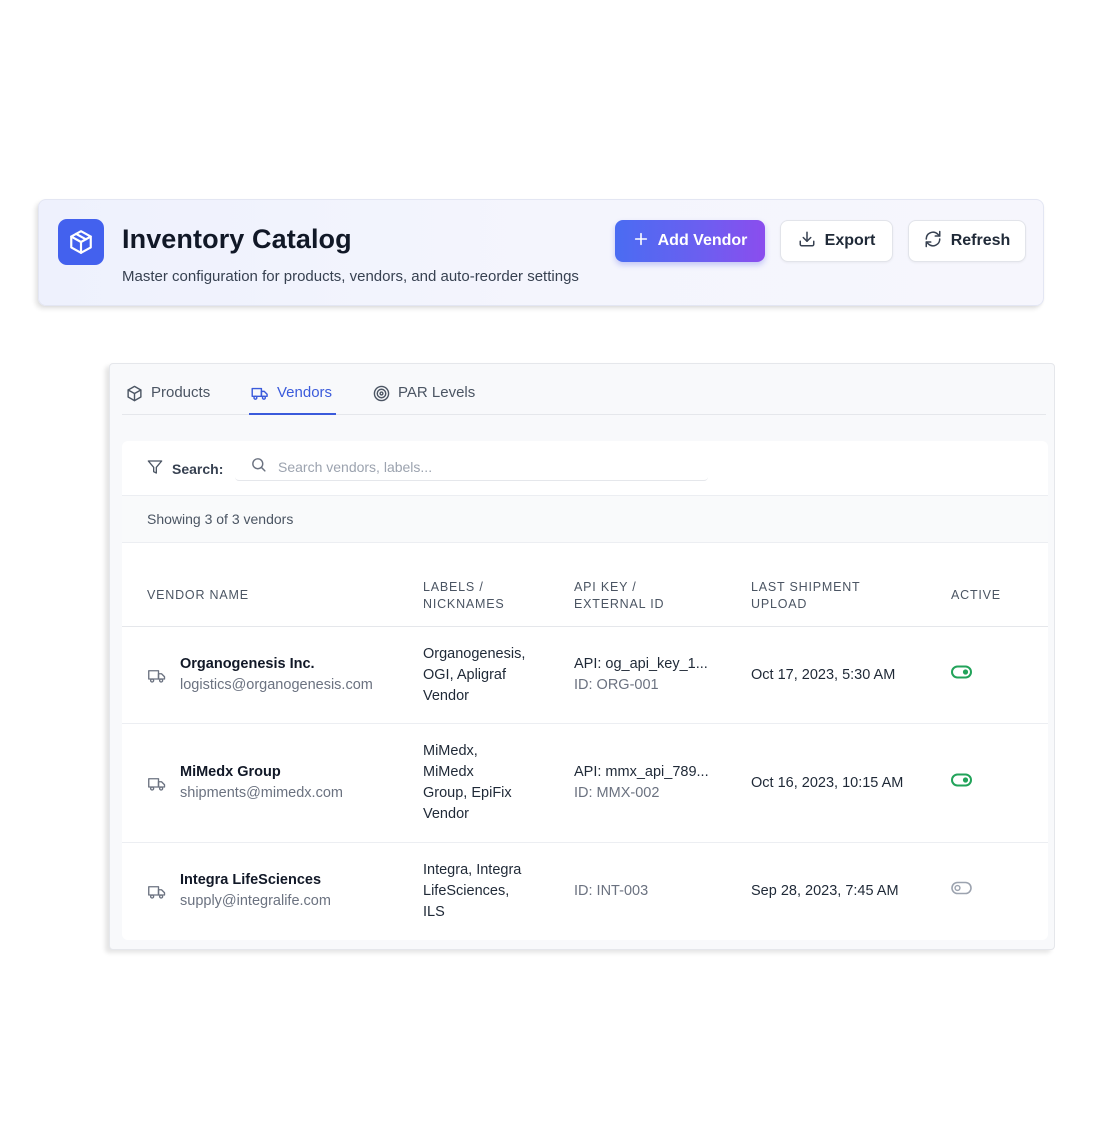 This screenshot has height=1148, width=1094. I want to click on vendor-info: MiMedx Group shipments@mimedx.com, so click(261, 783).